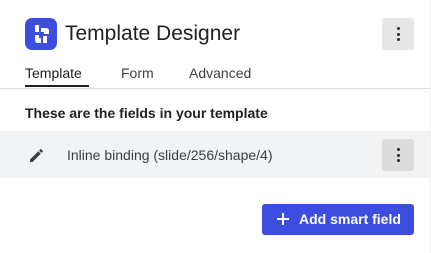 This screenshot has width=431, height=253. Describe the element at coordinates (37, 155) in the screenshot. I see `pencil-icon` at that location.